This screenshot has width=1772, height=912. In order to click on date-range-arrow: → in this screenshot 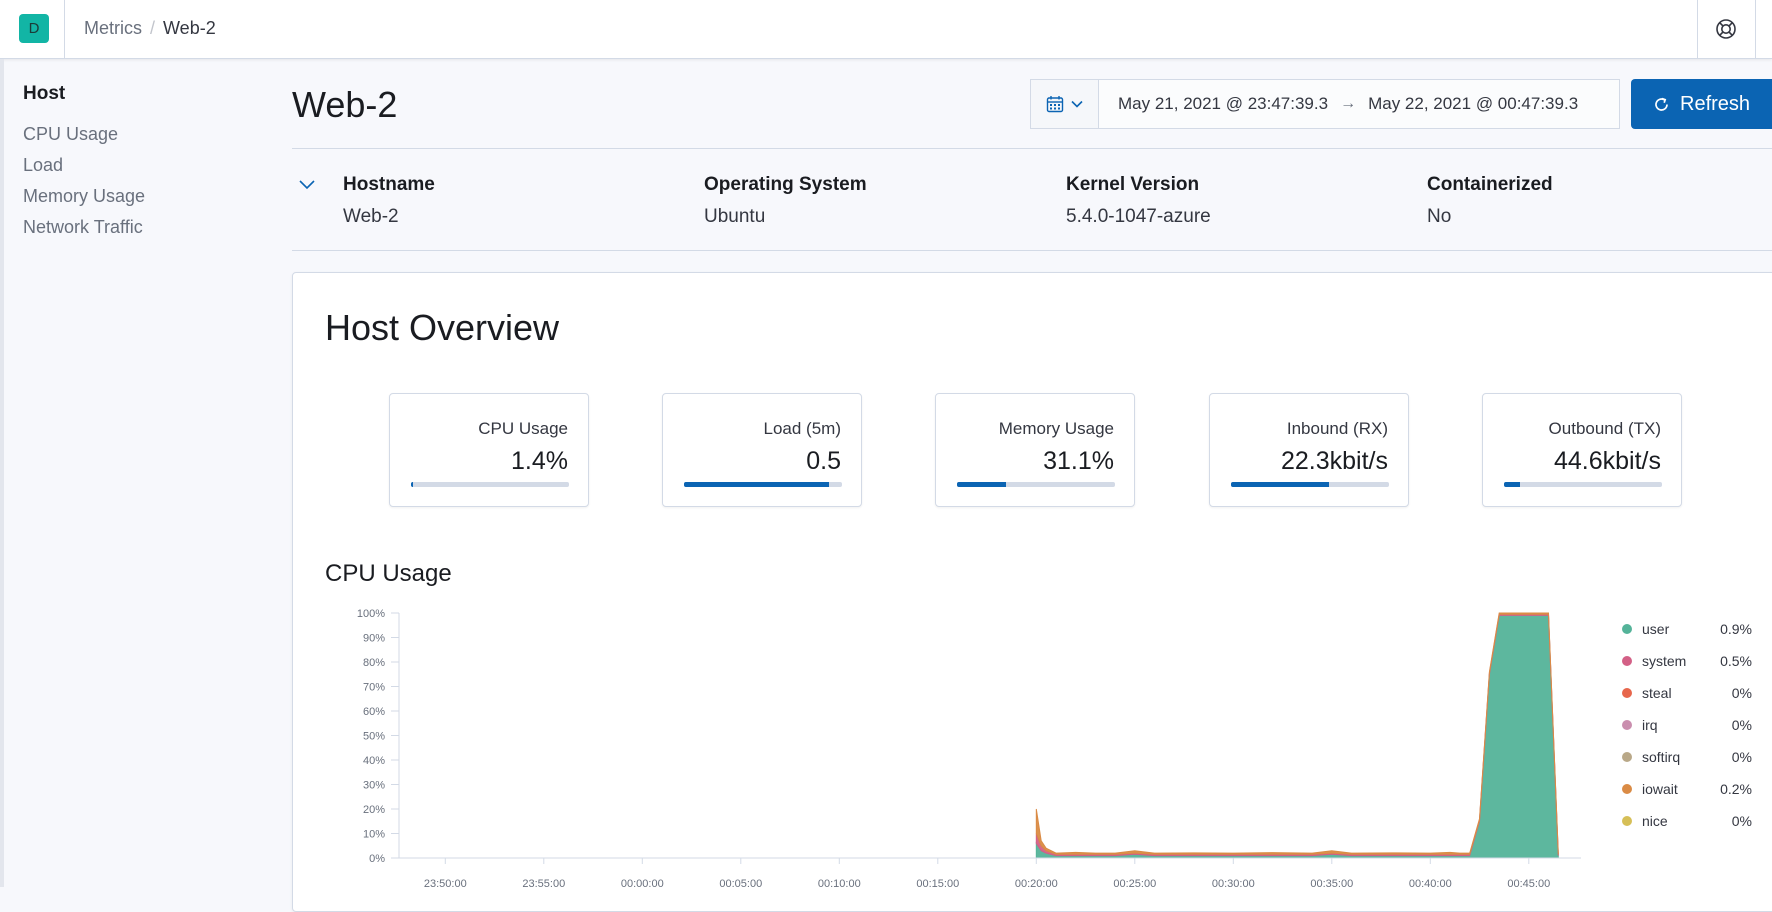, I will do `click(1348, 103)`.